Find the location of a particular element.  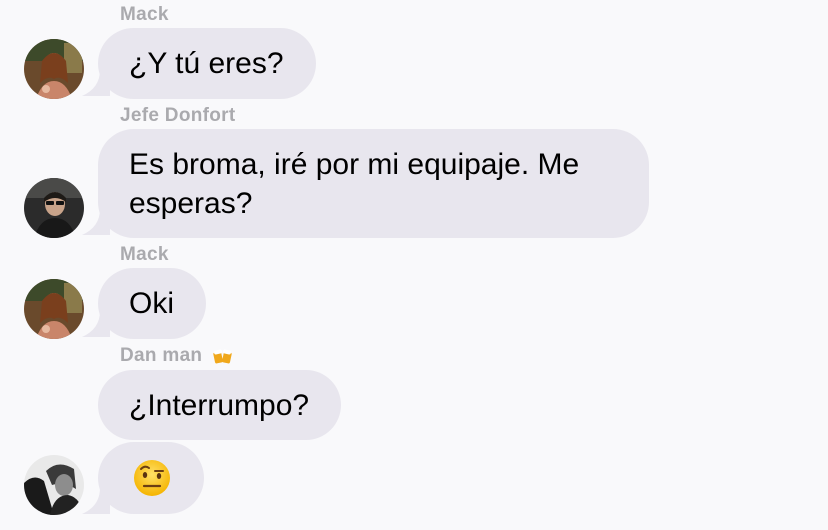

sender-name: Jefe Donfort is located at coordinates (178, 115).